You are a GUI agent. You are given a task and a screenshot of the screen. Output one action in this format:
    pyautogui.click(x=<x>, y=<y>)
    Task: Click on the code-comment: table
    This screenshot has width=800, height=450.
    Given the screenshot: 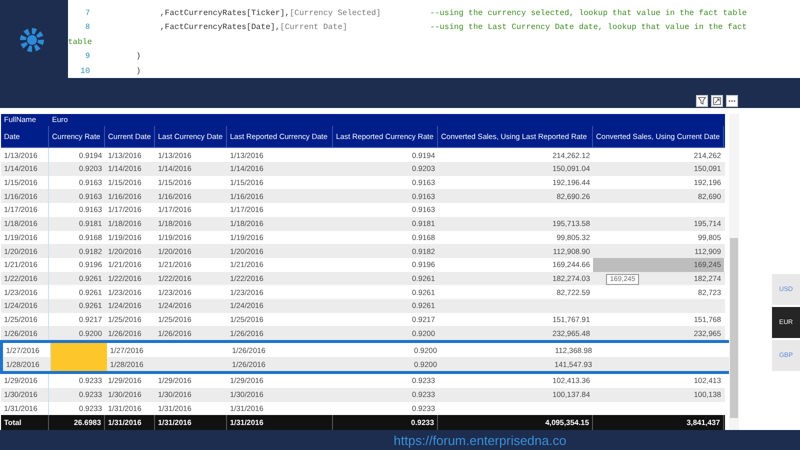 What is the action you would take?
    pyautogui.click(x=80, y=42)
    